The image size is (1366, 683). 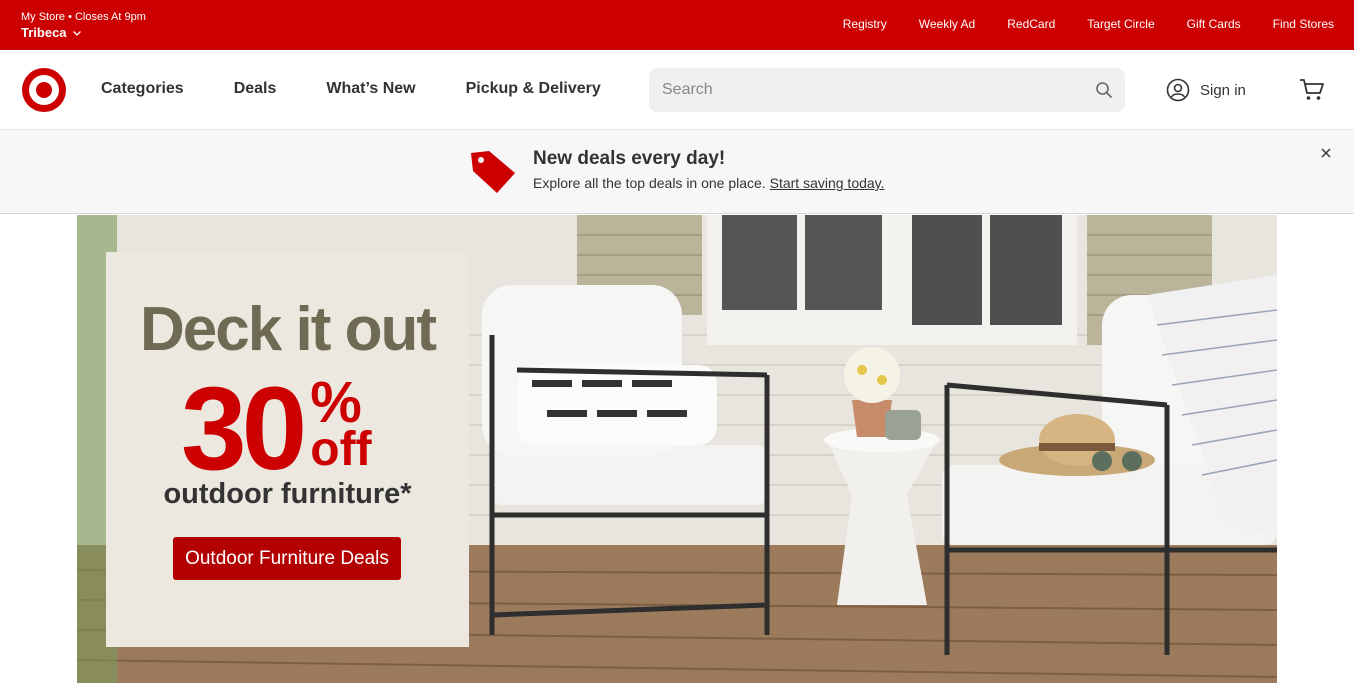 I want to click on link-registry: Registry, so click(x=865, y=24).